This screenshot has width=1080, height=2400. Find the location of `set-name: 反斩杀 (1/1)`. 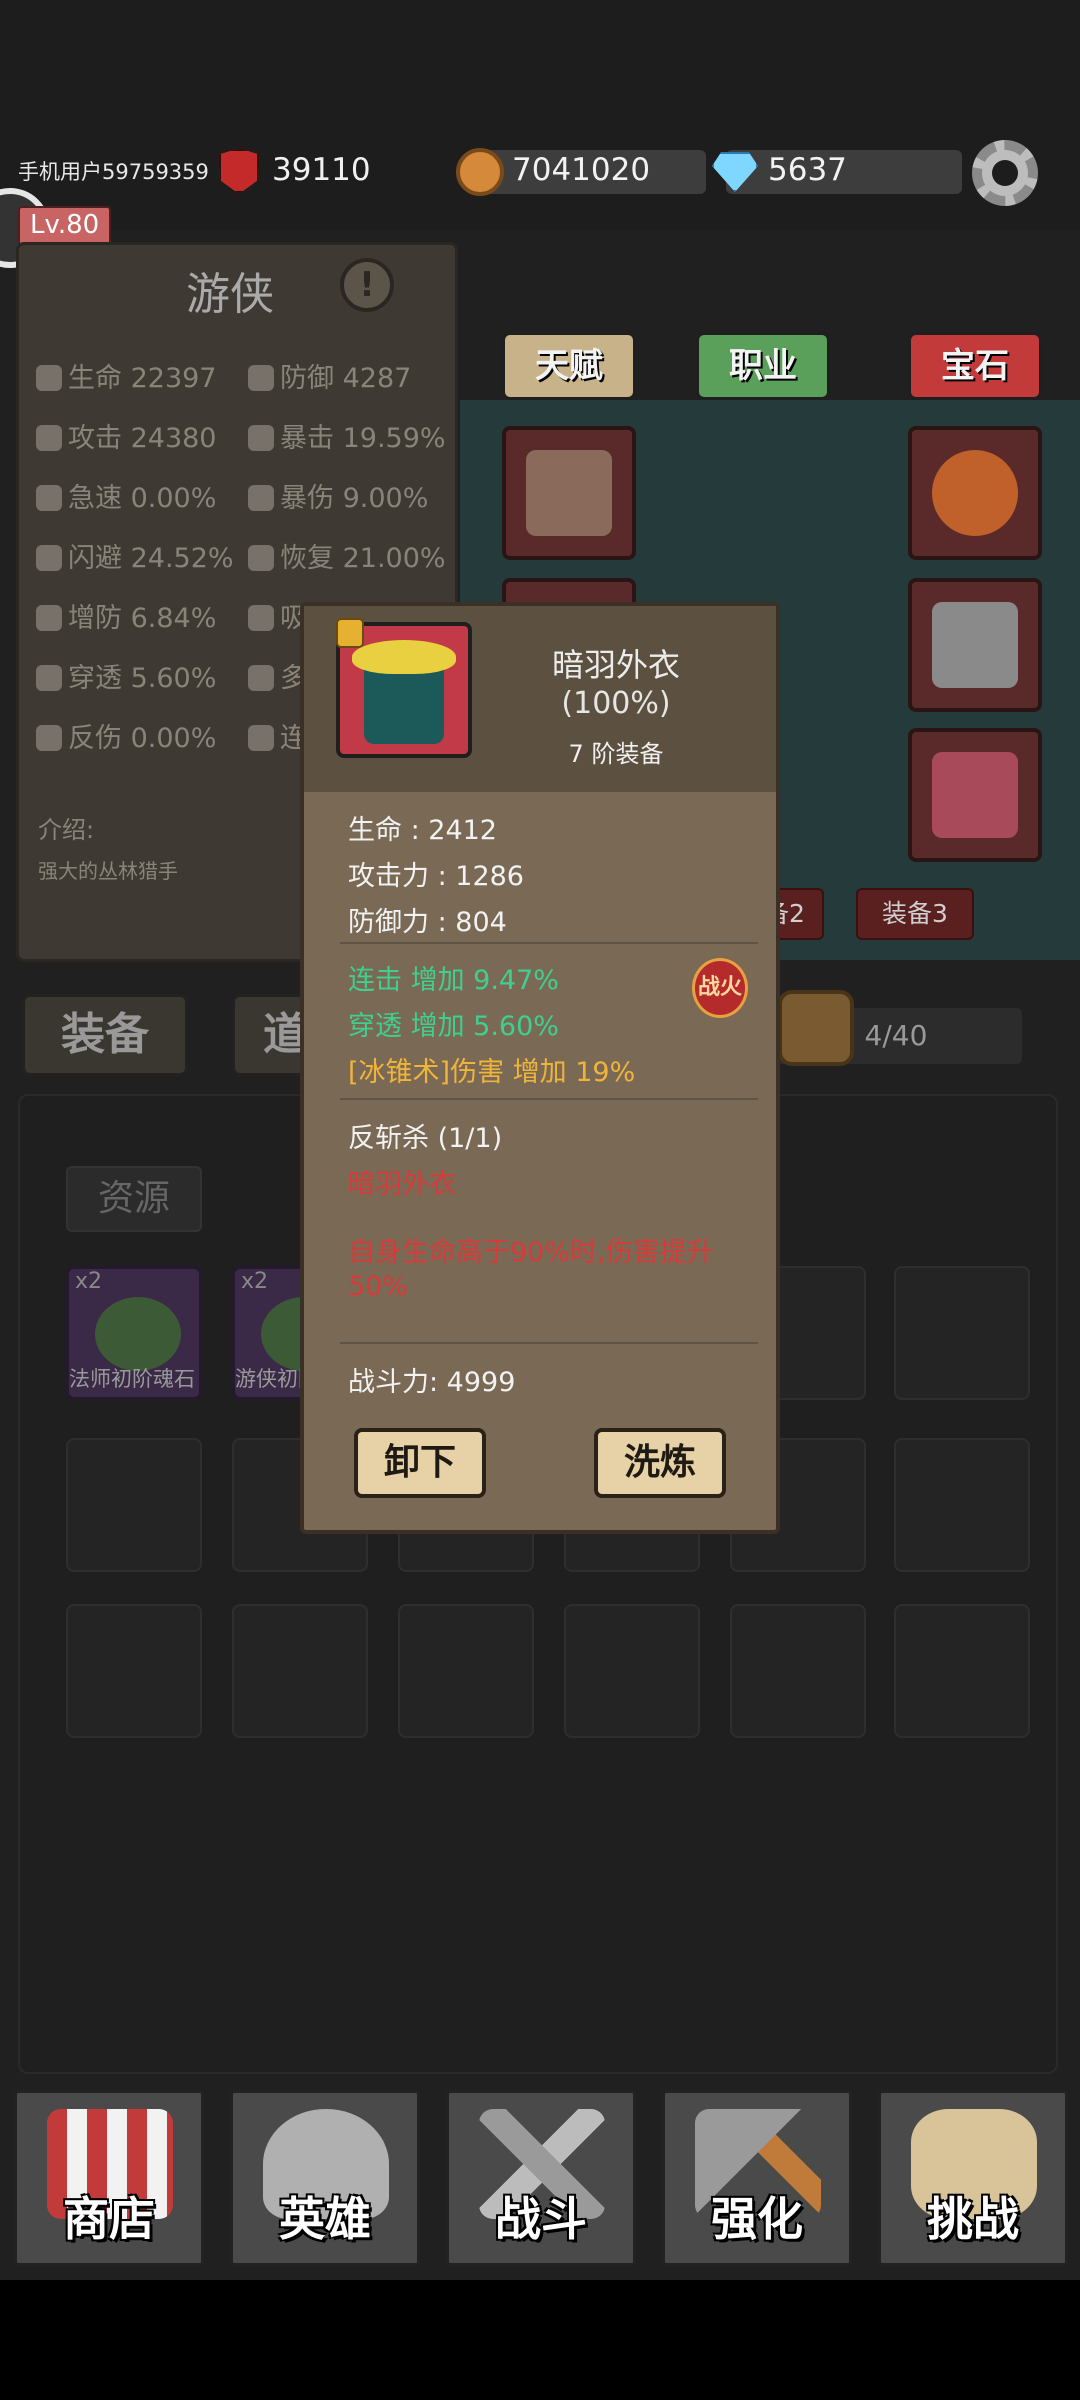

set-name: 反斩杀 (1/1) is located at coordinates (425, 1138).